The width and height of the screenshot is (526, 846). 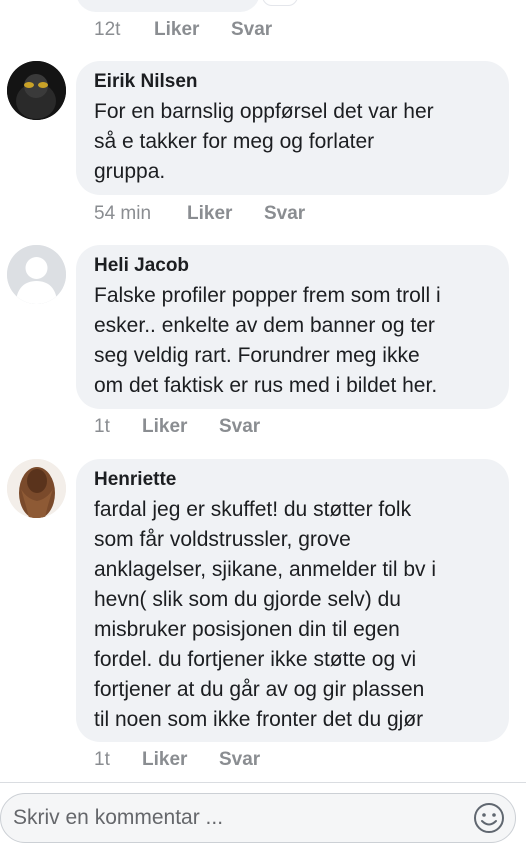 What do you see at coordinates (107, 29) in the screenshot?
I see `comment-time: 12t` at bounding box center [107, 29].